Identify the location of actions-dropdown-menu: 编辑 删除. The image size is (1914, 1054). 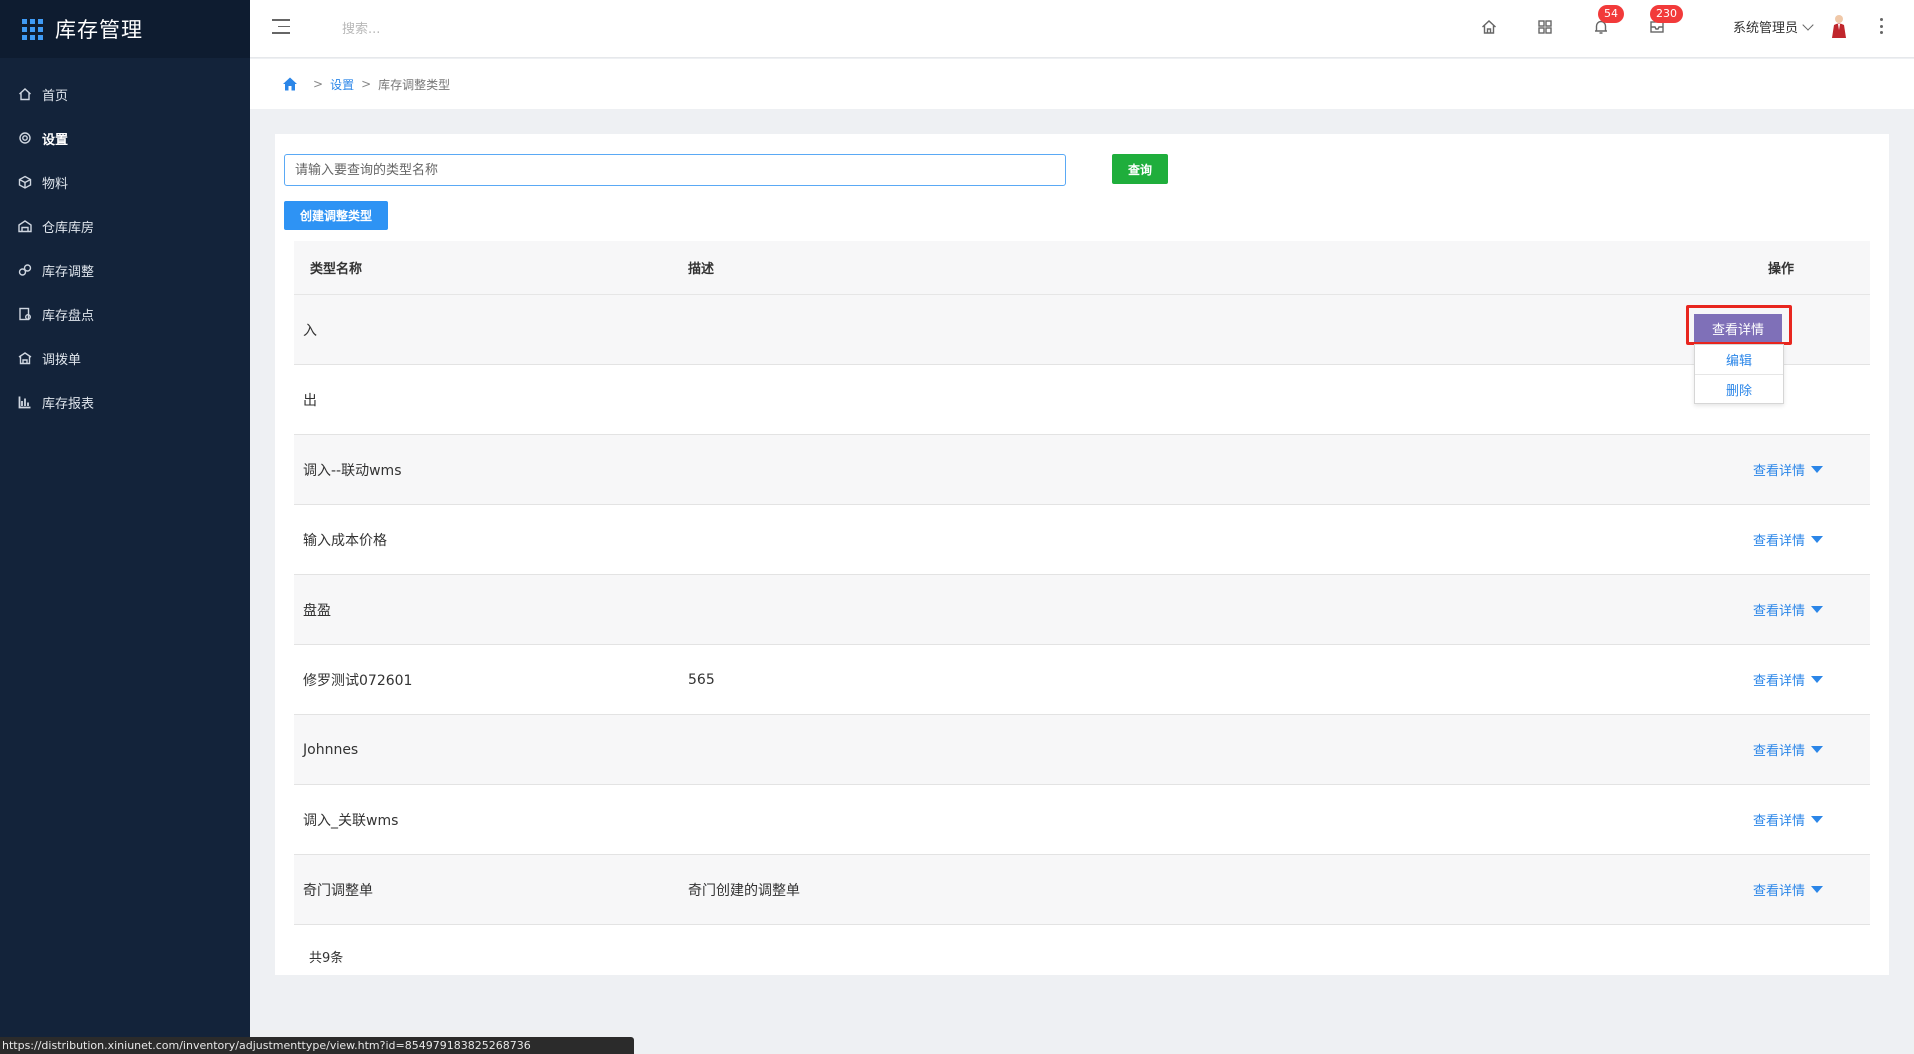
(1739, 374).